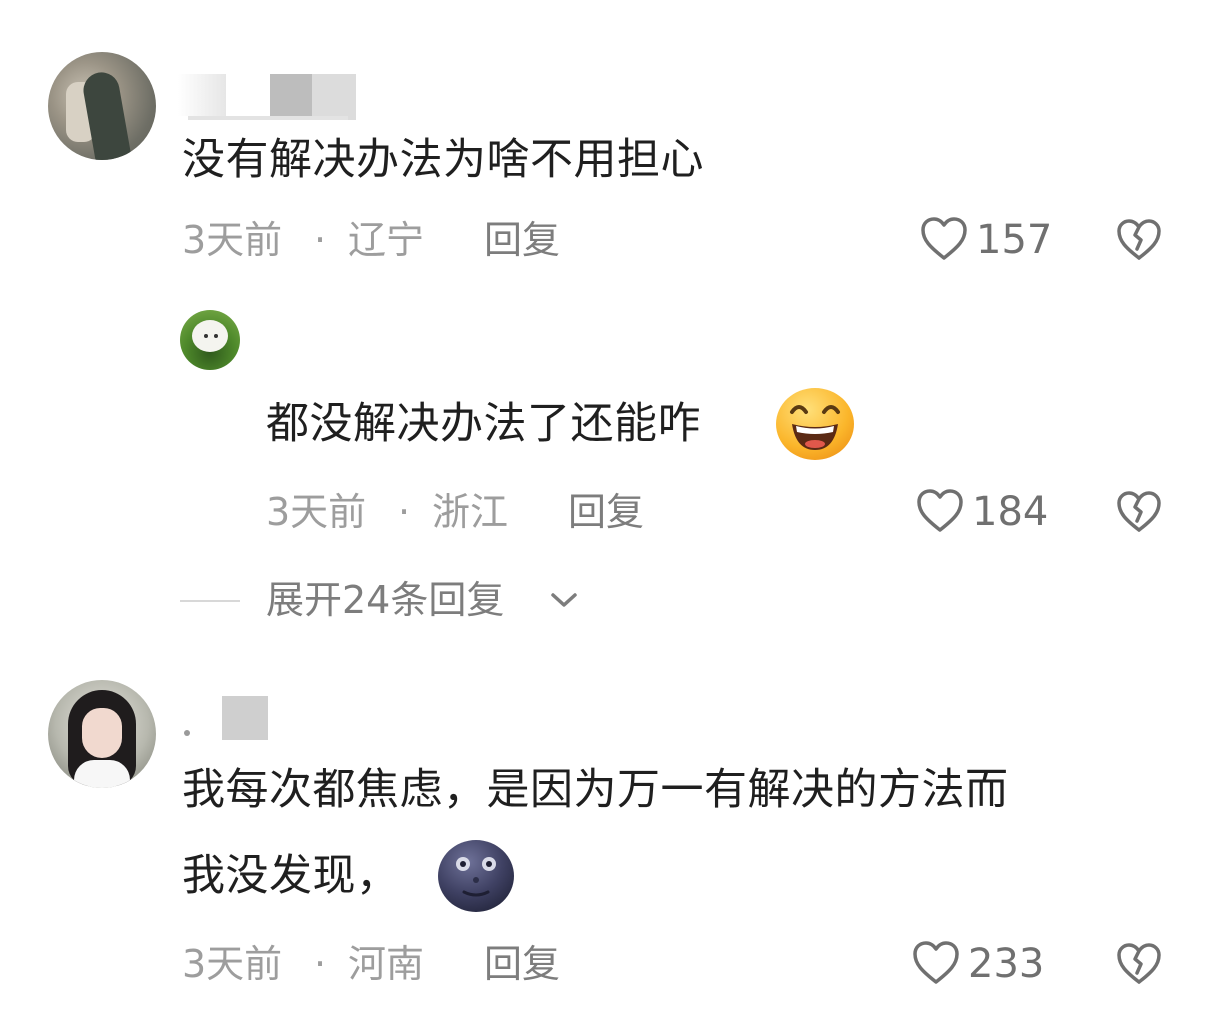 The width and height of the screenshot is (1220, 1024). What do you see at coordinates (385, 600) in the screenshot?
I see `expand-replies-button: 展开24条回复` at bounding box center [385, 600].